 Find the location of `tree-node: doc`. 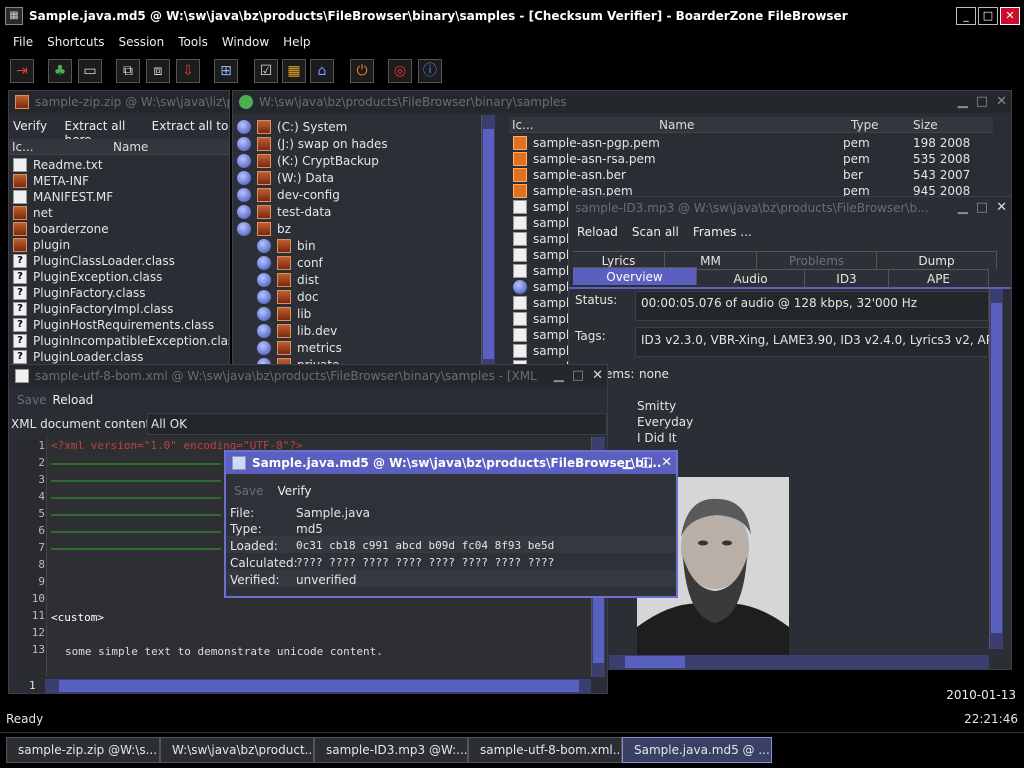

tree-node: doc is located at coordinates (376, 297).